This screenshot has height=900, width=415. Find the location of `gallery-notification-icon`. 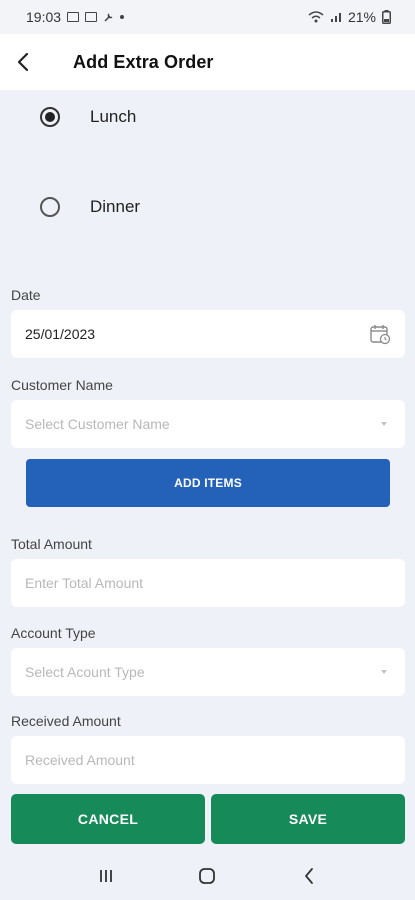

gallery-notification-icon is located at coordinates (73, 17).